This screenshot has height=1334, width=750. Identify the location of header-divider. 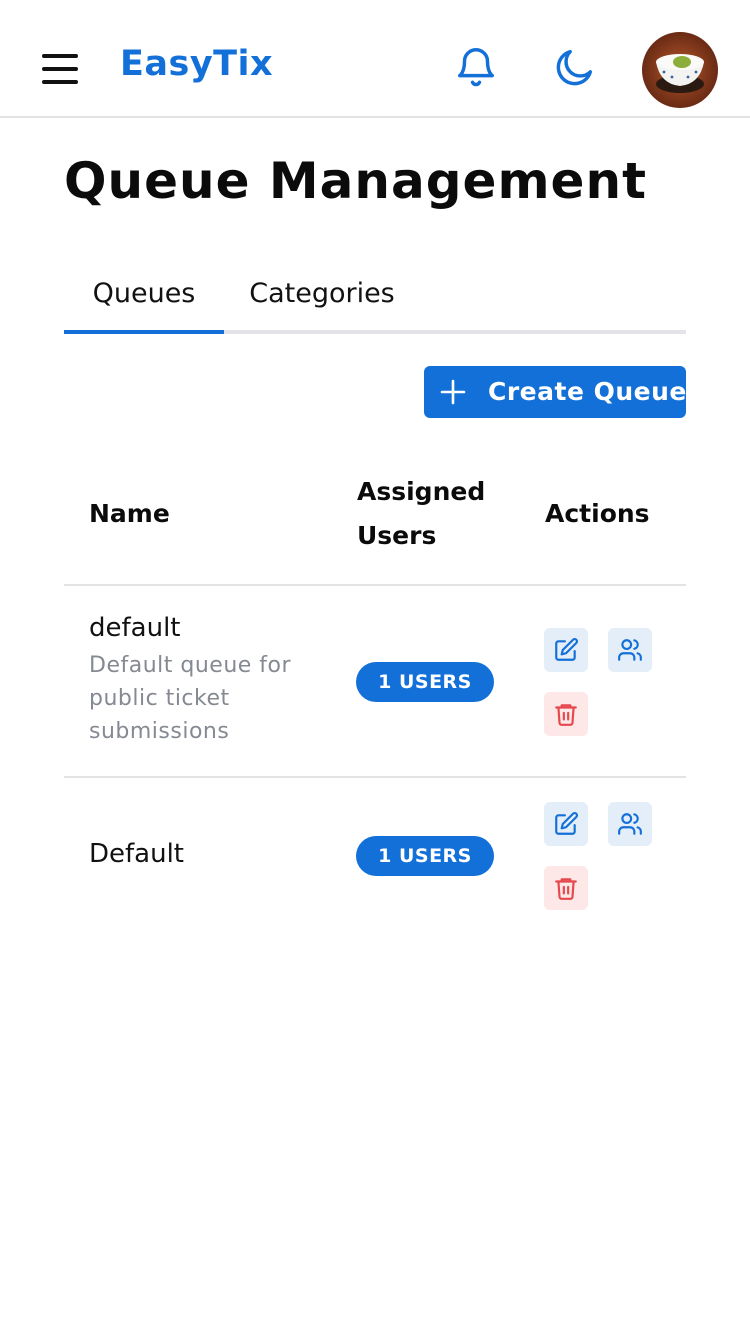
(375, 585).